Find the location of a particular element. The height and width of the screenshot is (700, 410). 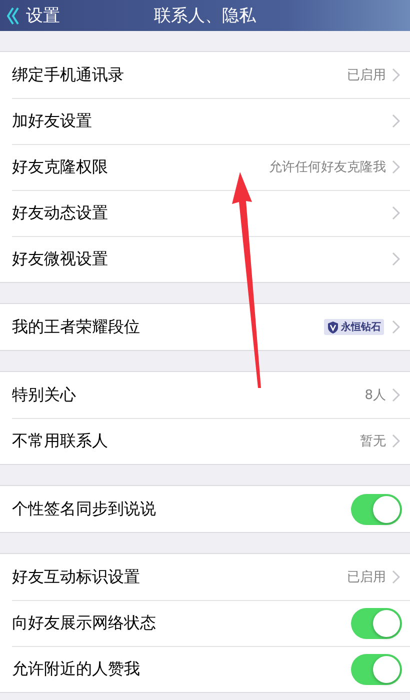

settings-row: 好友克隆权限 允许任何好友克隆我 is located at coordinates (205, 167).